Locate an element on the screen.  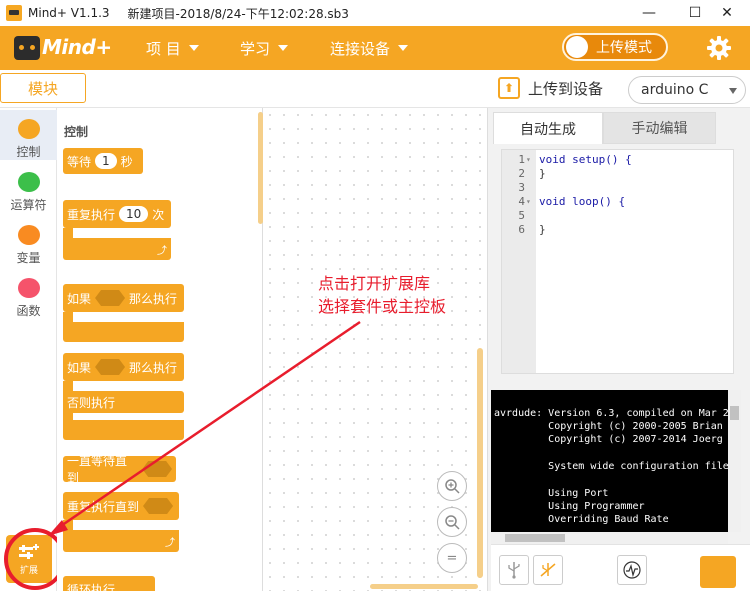
tab-blocks: 模块 is located at coordinates (43, 88).